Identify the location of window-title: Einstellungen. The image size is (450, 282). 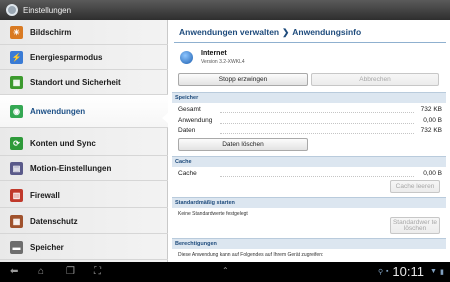
(47, 10).